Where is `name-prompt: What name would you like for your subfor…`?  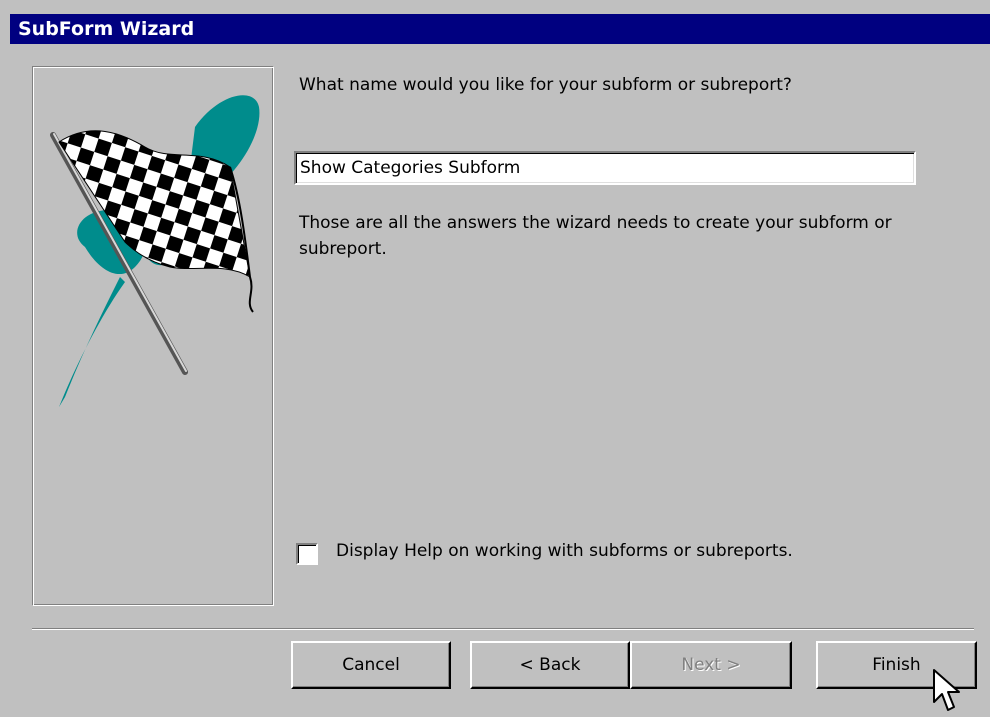 name-prompt: What name would you like for your subfor… is located at coordinates (545, 85).